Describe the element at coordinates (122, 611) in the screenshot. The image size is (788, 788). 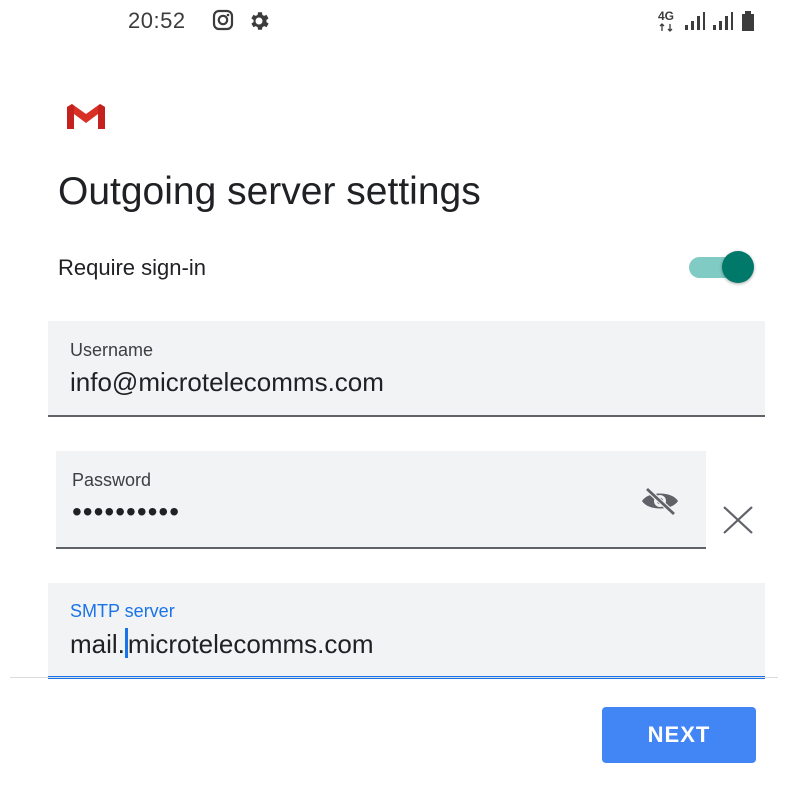
I see `smtp-server-label: SMTP server` at that location.